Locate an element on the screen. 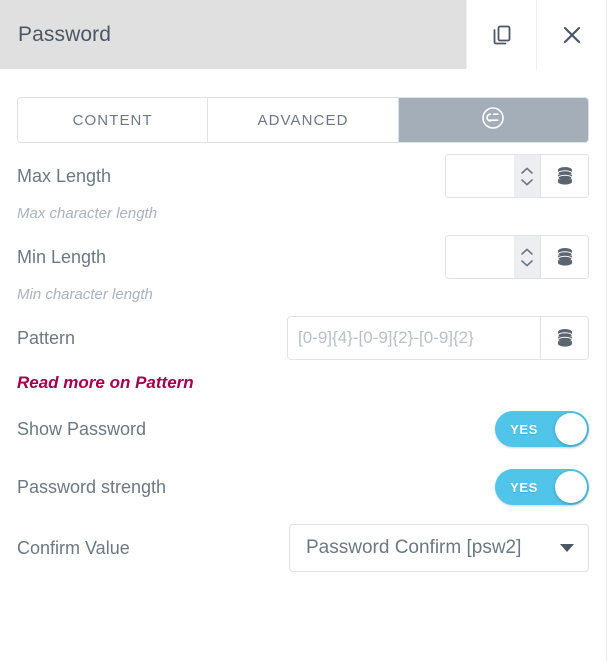 This screenshot has height=661, width=614. row-confirm-value: Confirm Value Password Confirm [psw2] is located at coordinates (303, 548).